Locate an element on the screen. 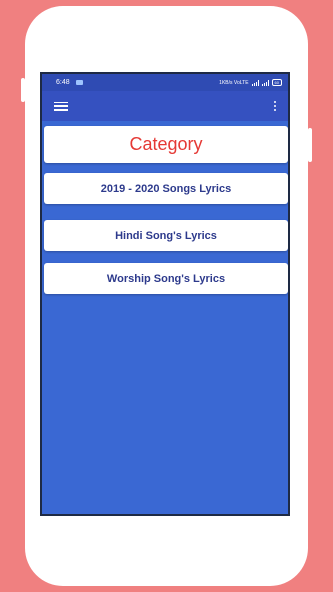  category-item-2019-2020-songs: 2019 - 2020 Songs Lyrics is located at coordinates (166, 188).